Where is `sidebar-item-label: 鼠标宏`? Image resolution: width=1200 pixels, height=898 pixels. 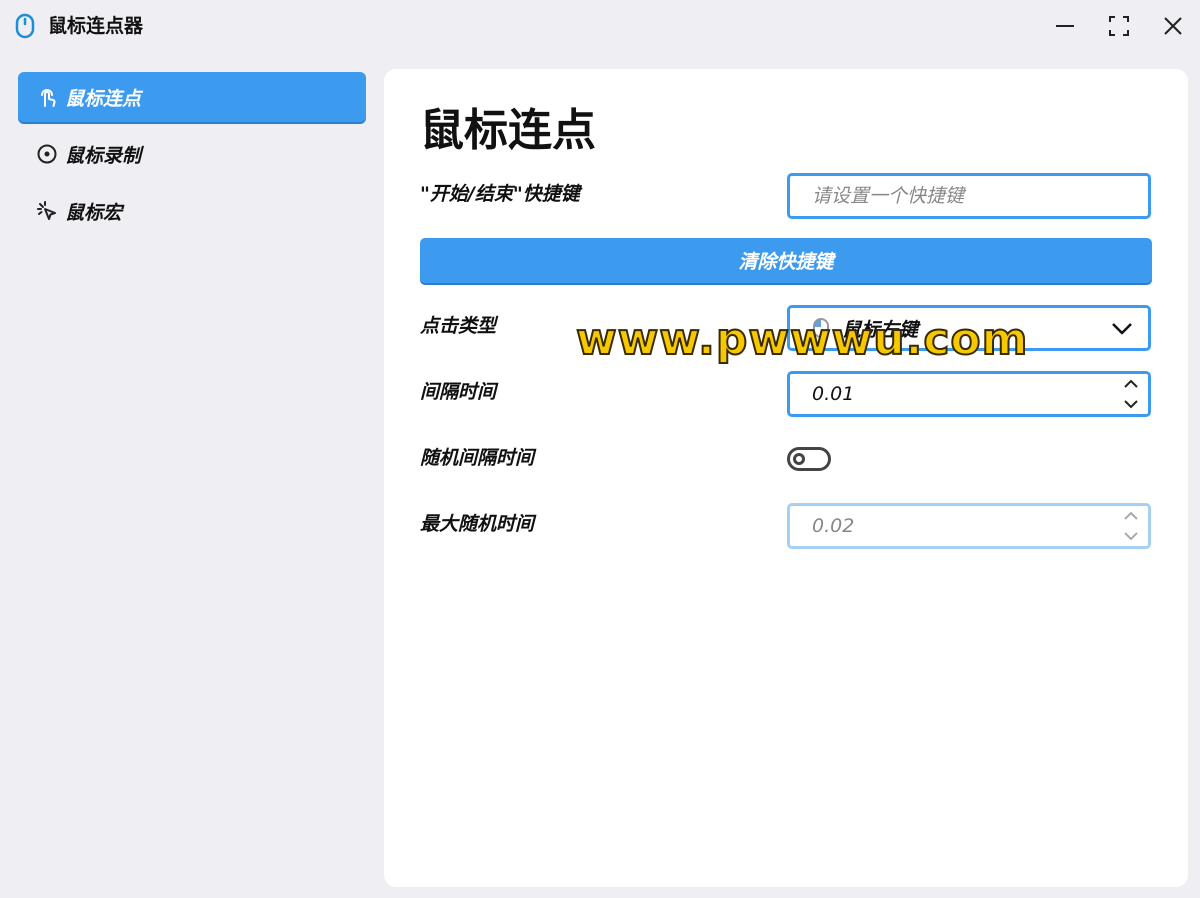 sidebar-item-label: 鼠标宏 is located at coordinates (94, 212).